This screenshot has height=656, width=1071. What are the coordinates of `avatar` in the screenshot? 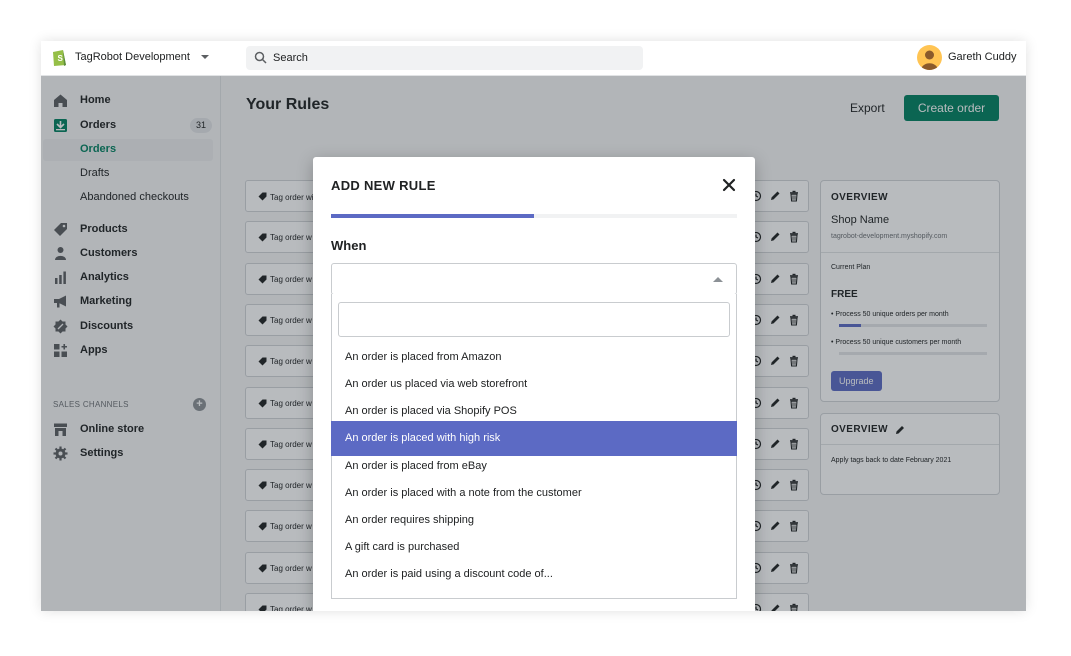 It's located at (929, 57).